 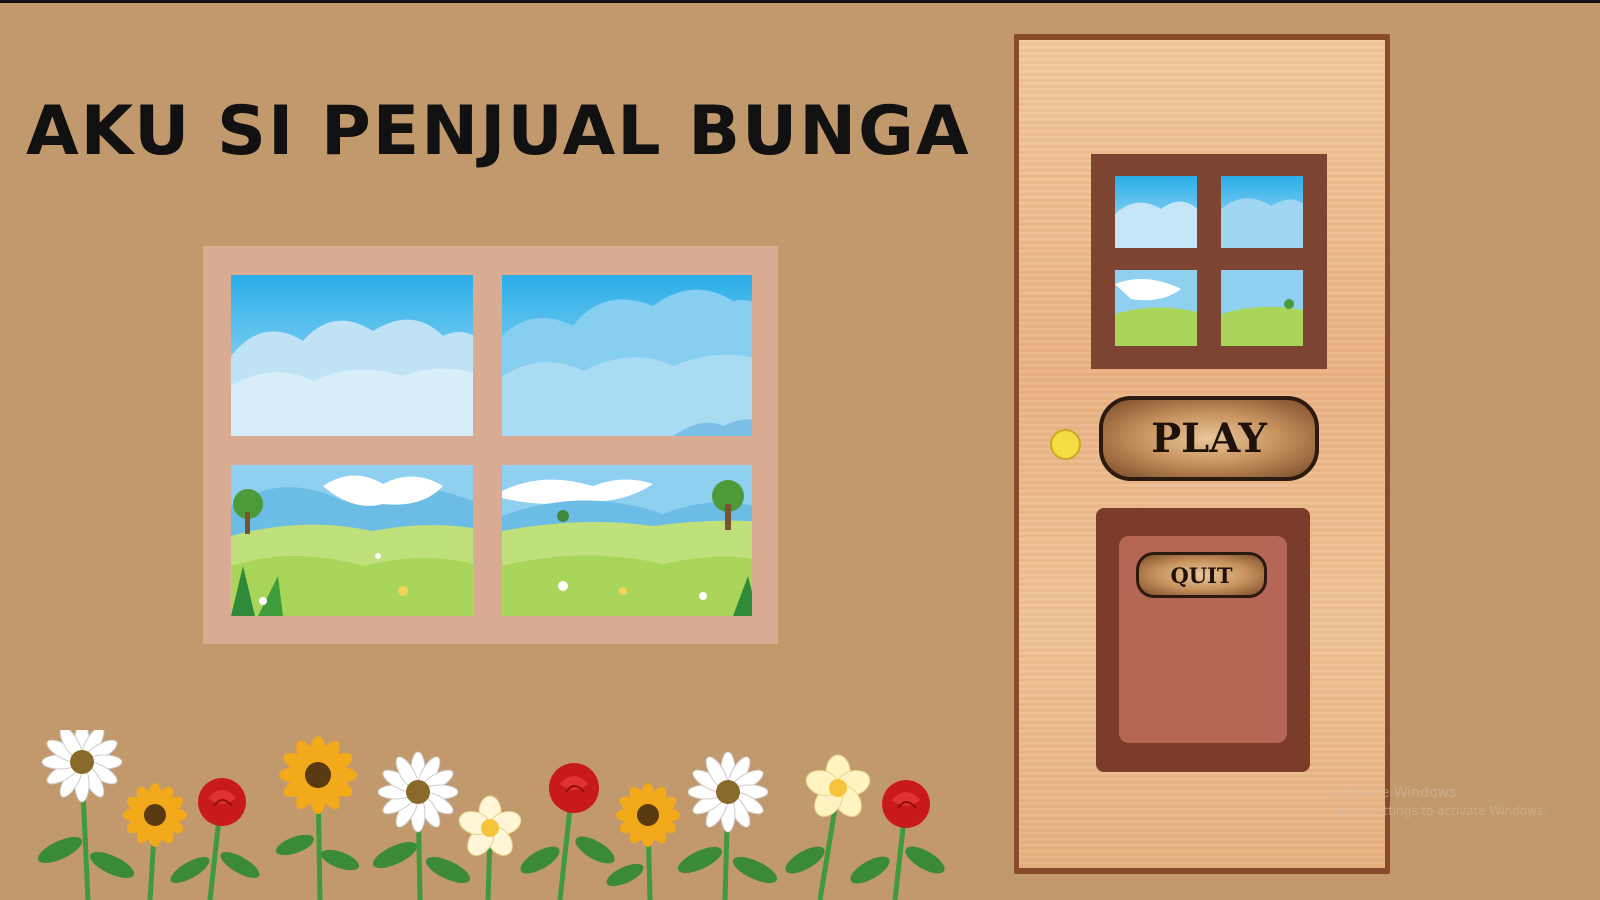 What do you see at coordinates (800, 1) in the screenshot?
I see `top-border` at bounding box center [800, 1].